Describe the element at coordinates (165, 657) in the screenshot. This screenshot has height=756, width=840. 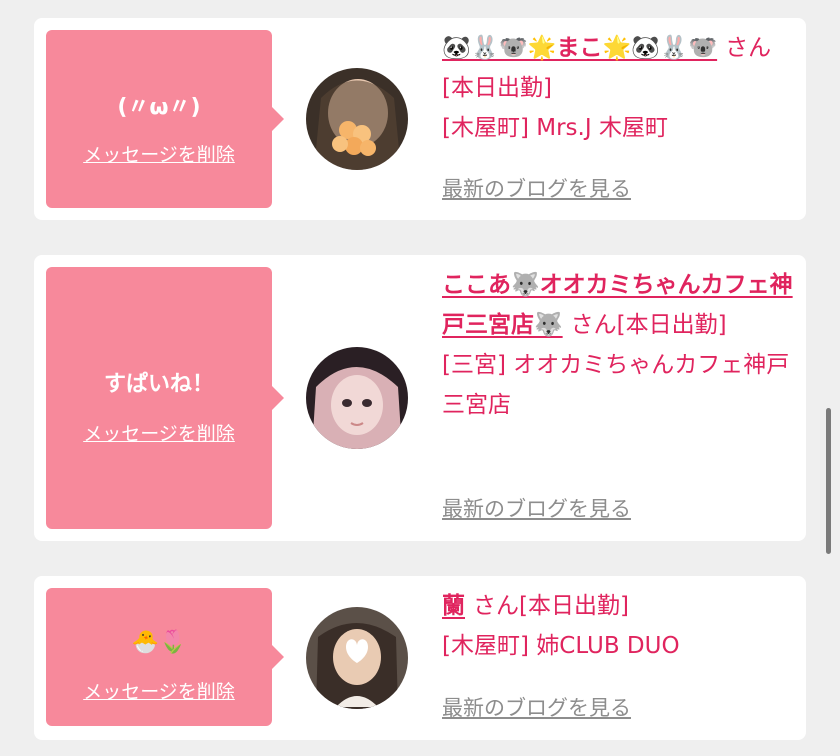
I see `message-bubble: 🐣🌷 メッセージを削除` at that location.